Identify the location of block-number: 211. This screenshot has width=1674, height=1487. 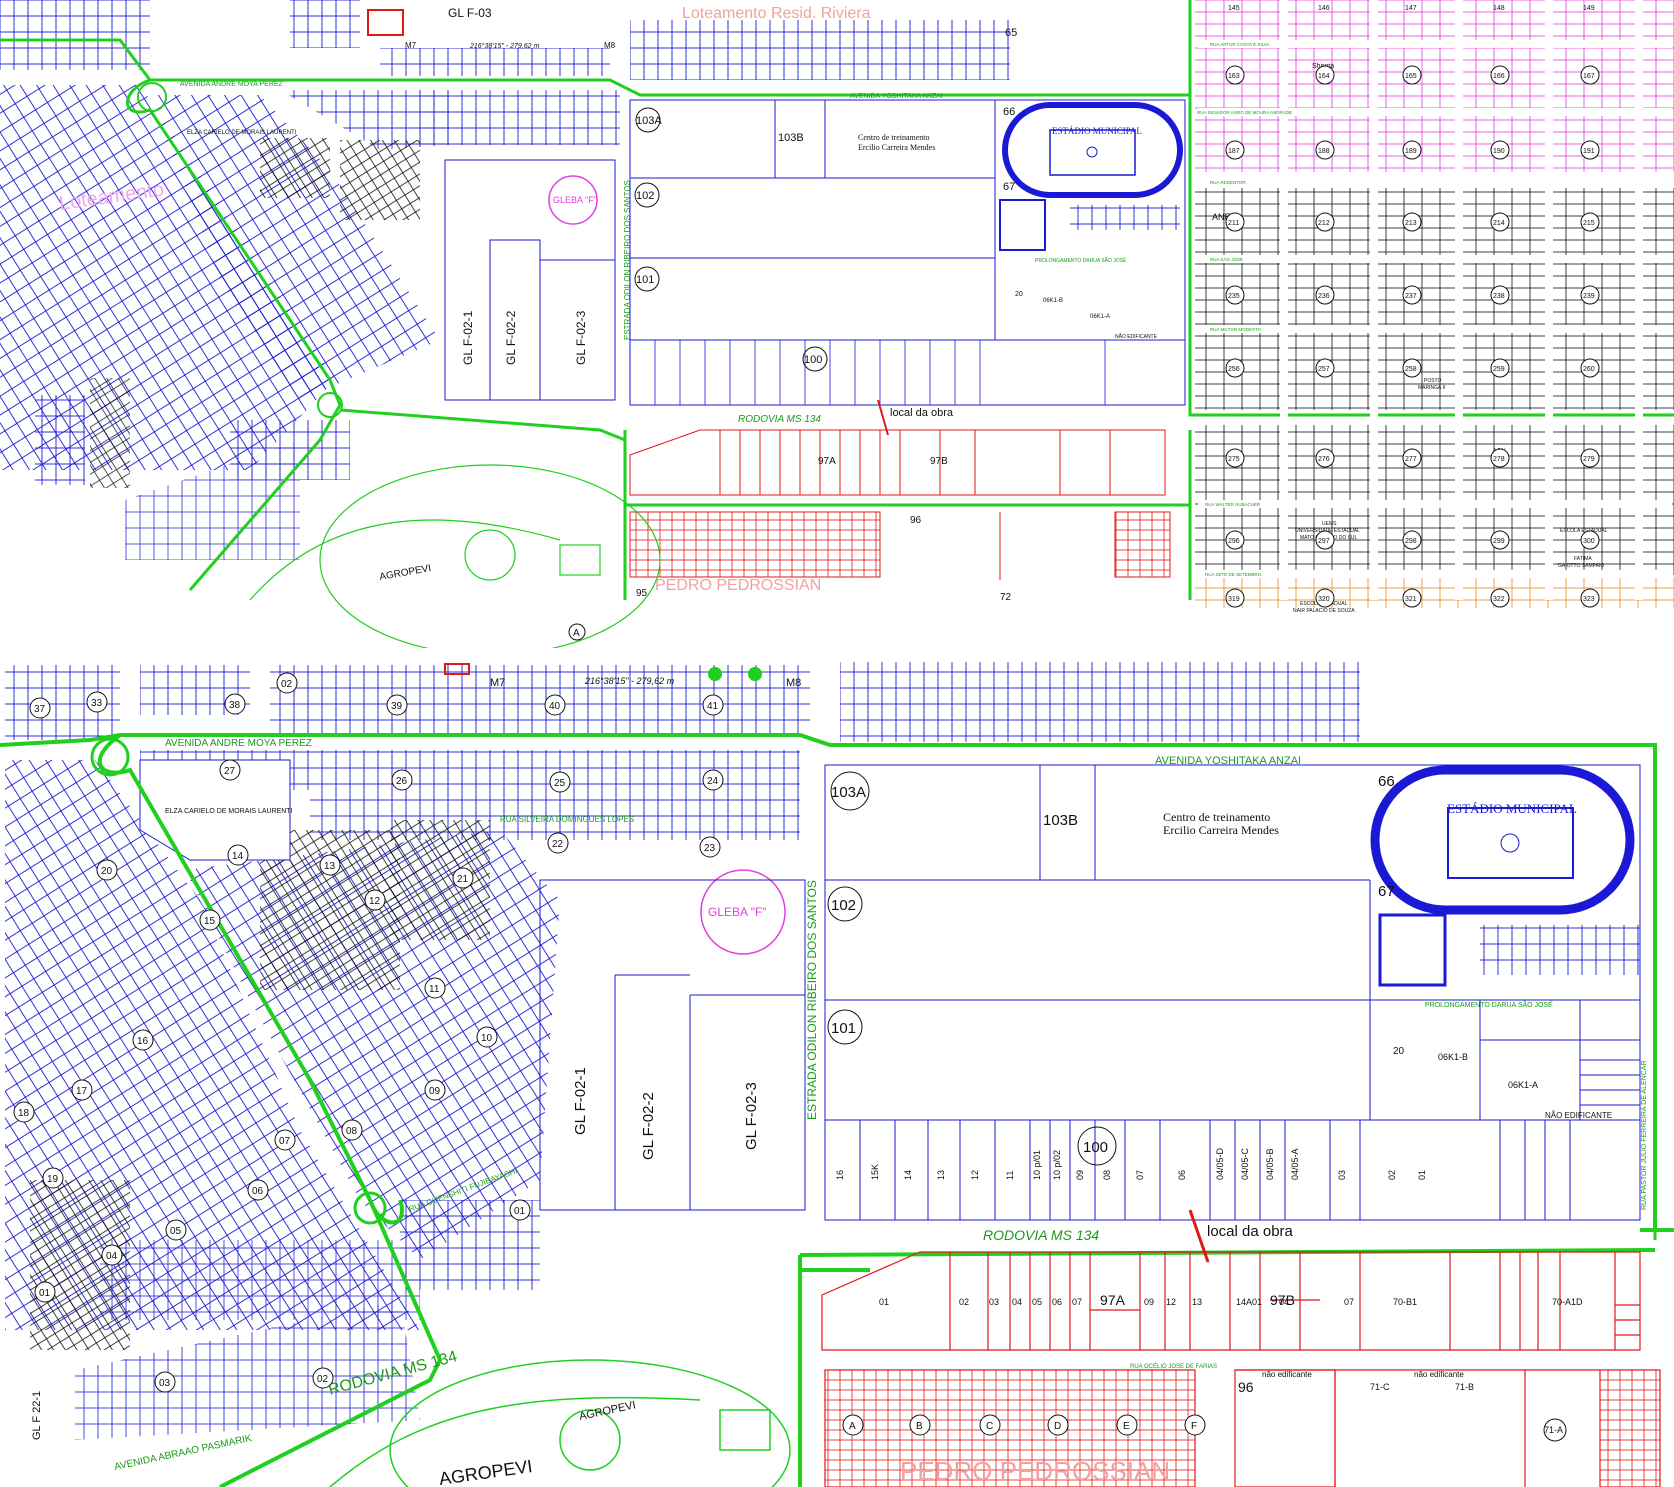
(1233, 223).